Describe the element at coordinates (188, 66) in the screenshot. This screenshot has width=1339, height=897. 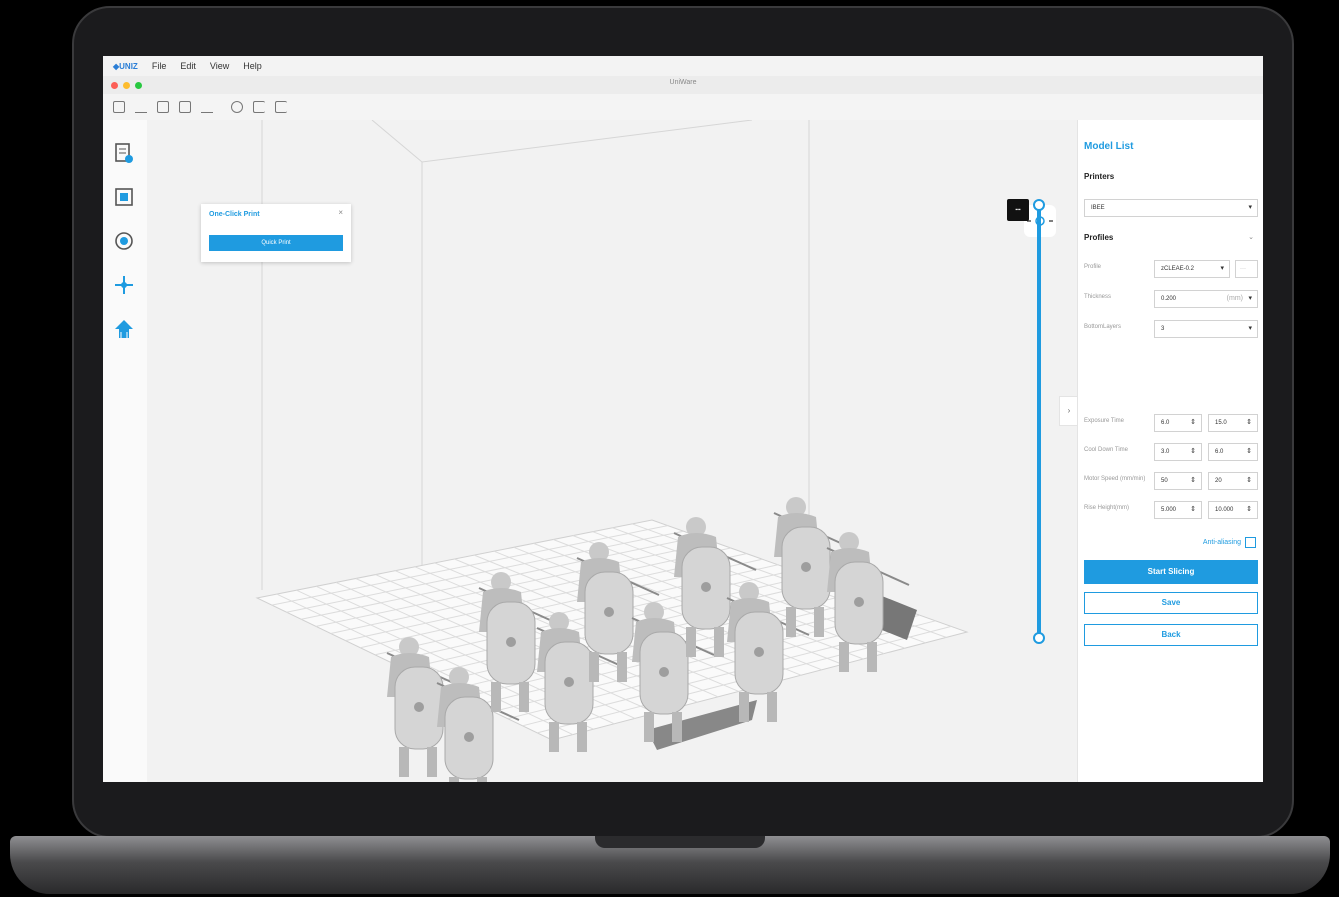
I see `menu-edit: Edit` at that location.